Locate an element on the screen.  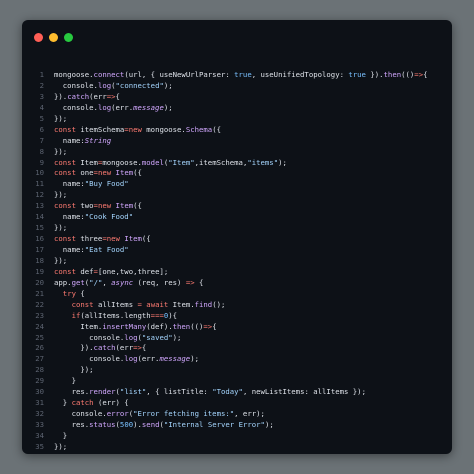
code-token: Item is located at coordinates (133, 239).